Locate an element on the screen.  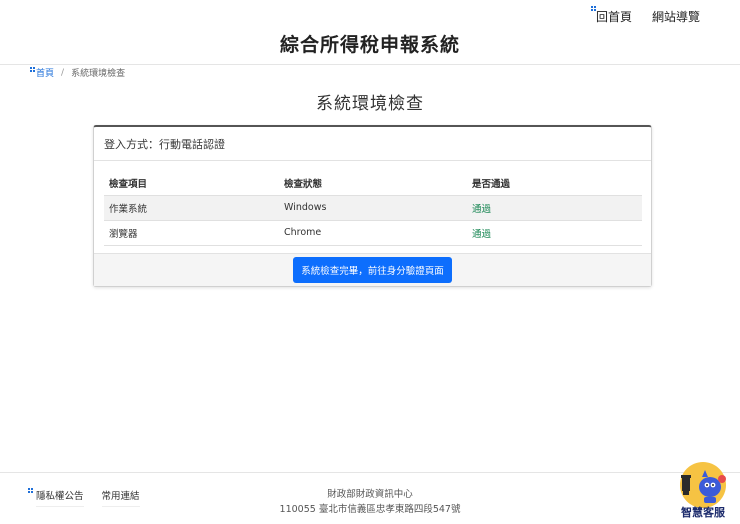
table-row: 作業系統 Windows 通過 is located at coordinates (373, 208).